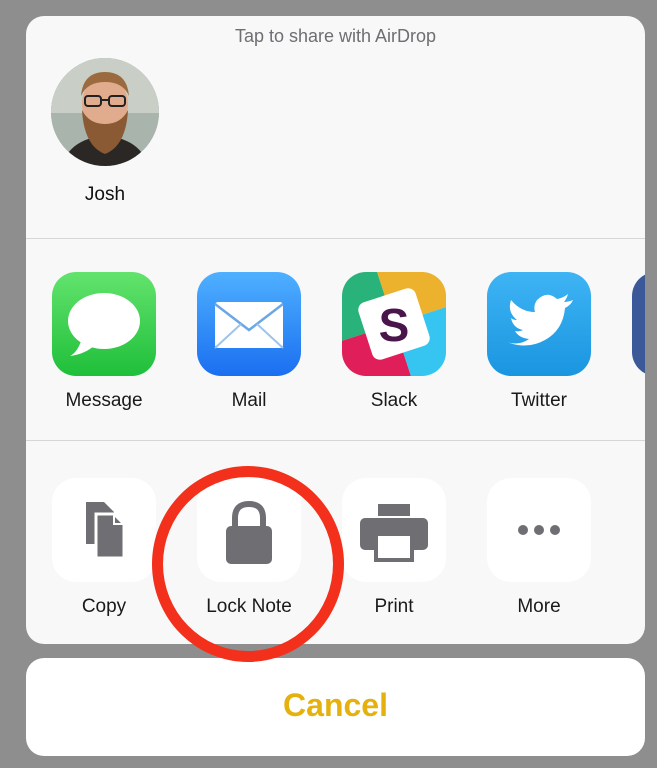 This screenshot has width=657, height=768. I want to click on slack-logo-icon: S, so click(394, 324).